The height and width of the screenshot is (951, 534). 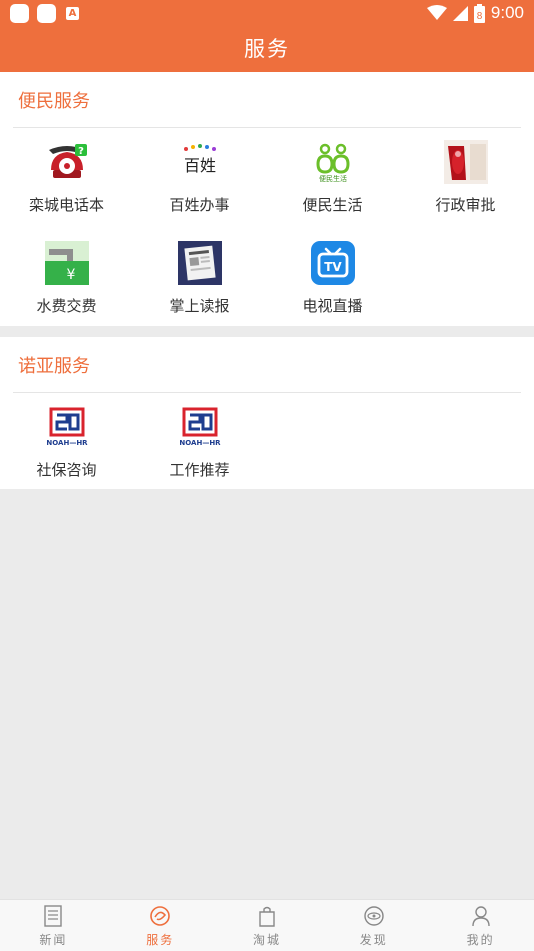 What do you see at coordinates (160, 916) in the screenshot?
I see `service-icon` at bounding box center [160, 916].